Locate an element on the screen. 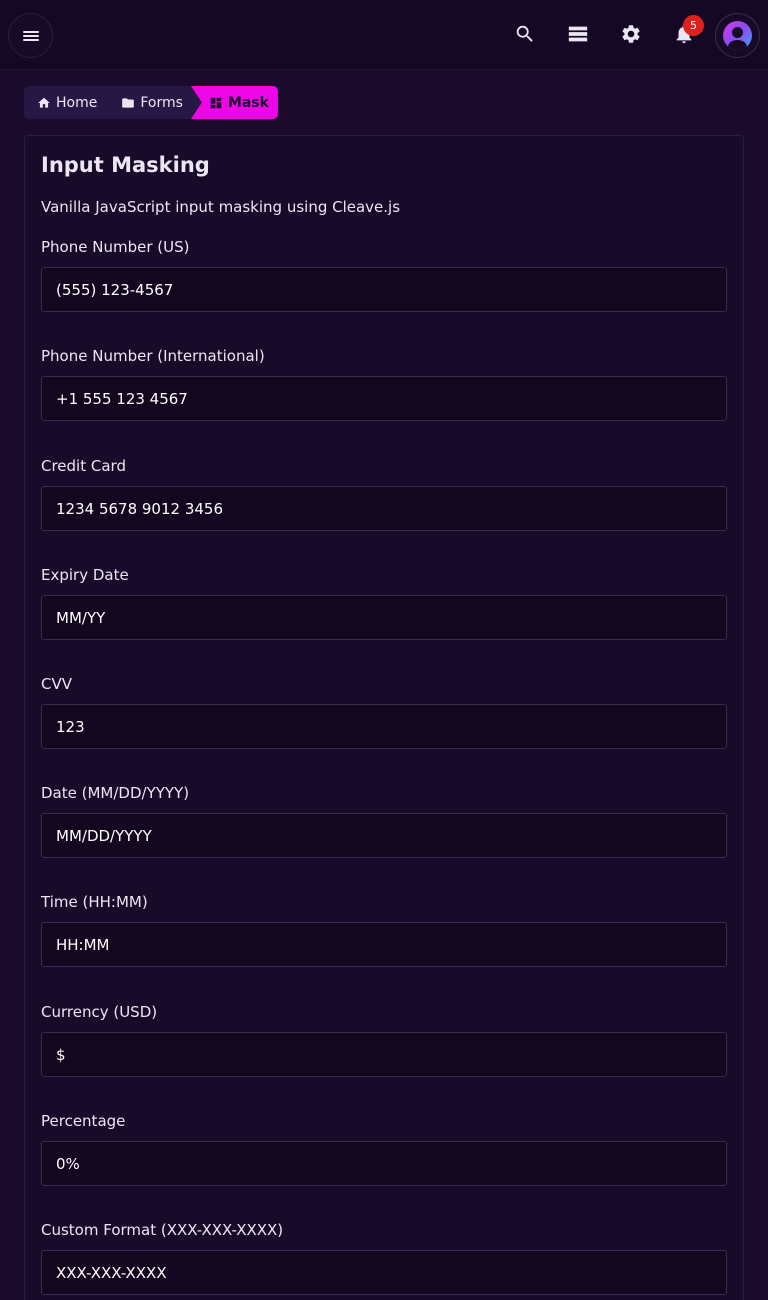 This screenshot has height=1300, width=768. breadcrumb-home: Home is located at coordinates (66, 102).